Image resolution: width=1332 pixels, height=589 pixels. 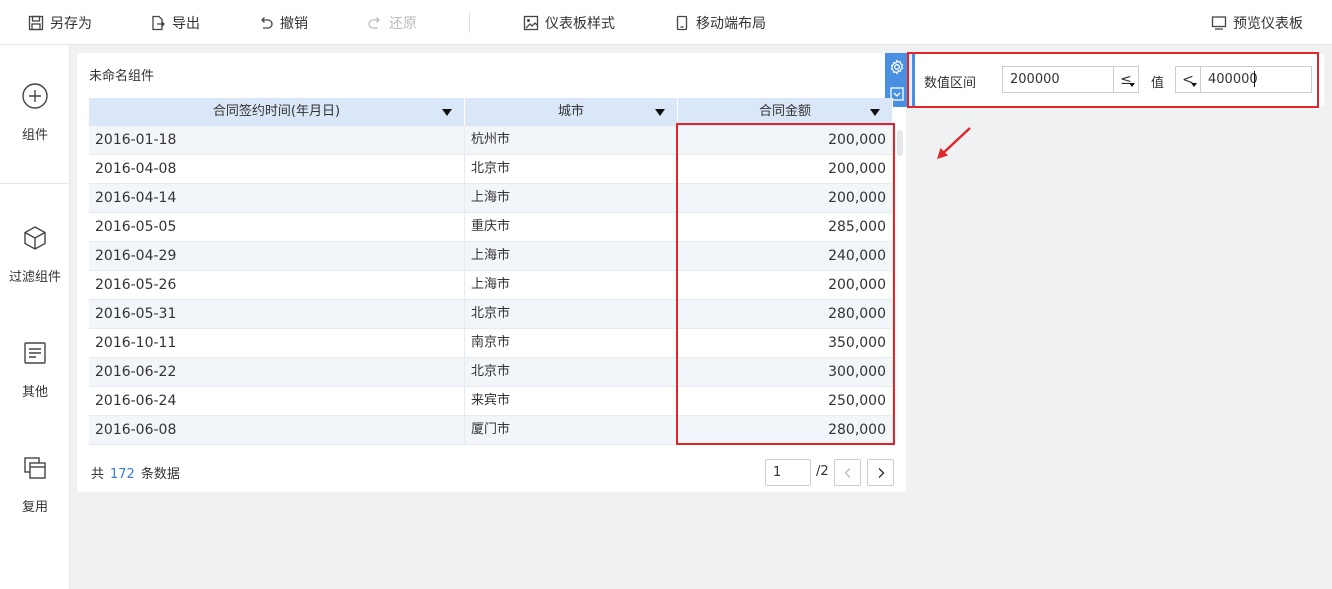 What do you see at coordinates (35, 353) in the screenshot?
I see `document-icon` at bounding box center [35, 353].